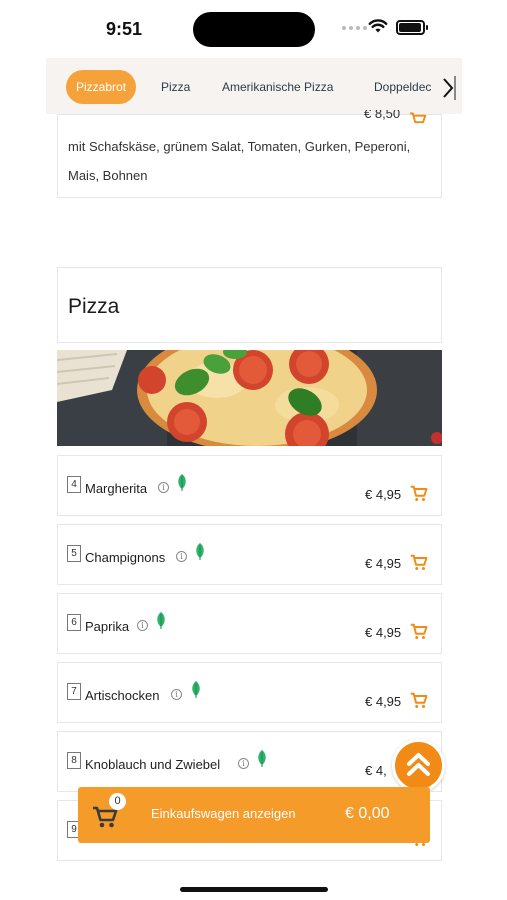 The width and height of the screenshot is (507, 900). I want to click on status-bar: 9:51, so click(253, 28).